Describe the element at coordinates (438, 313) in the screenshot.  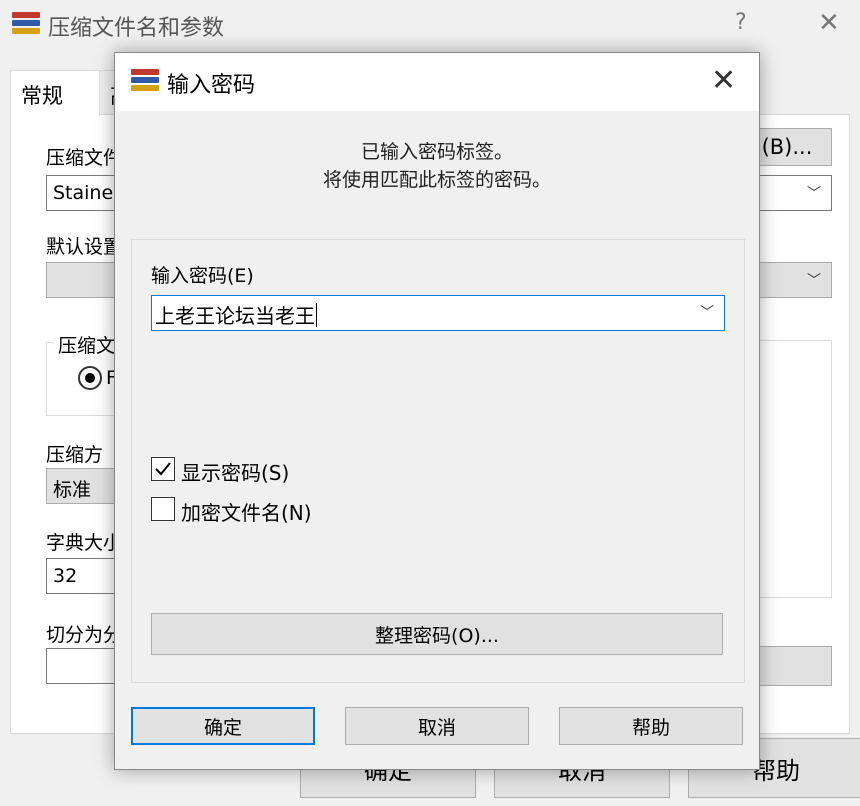
I see `password-input: 上老王论坛当老王 ﹀` at that location.